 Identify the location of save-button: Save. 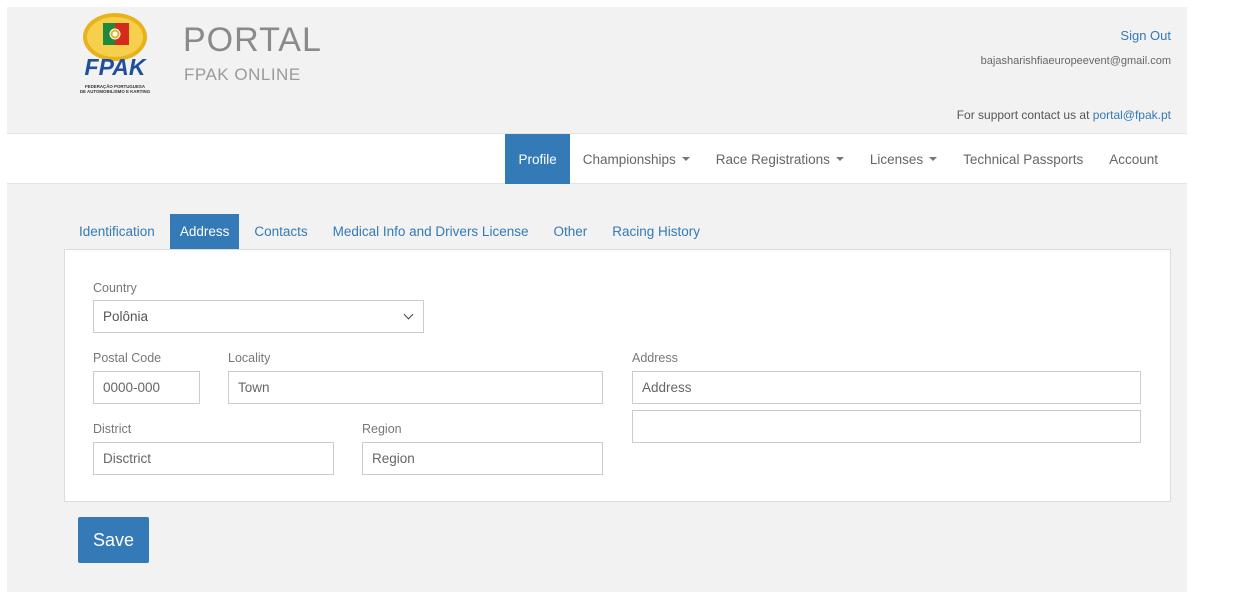
(113, 540).